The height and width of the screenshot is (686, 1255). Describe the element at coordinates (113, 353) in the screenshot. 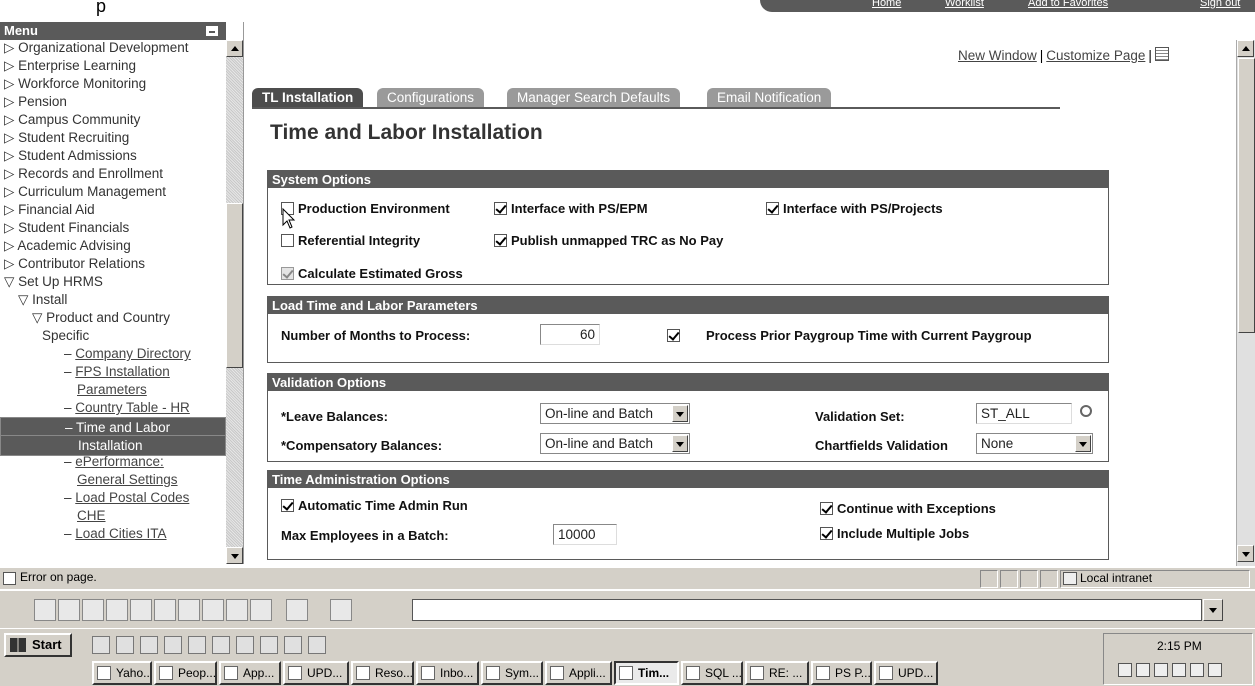

I see `menu-item: – Company Directory` at that location.